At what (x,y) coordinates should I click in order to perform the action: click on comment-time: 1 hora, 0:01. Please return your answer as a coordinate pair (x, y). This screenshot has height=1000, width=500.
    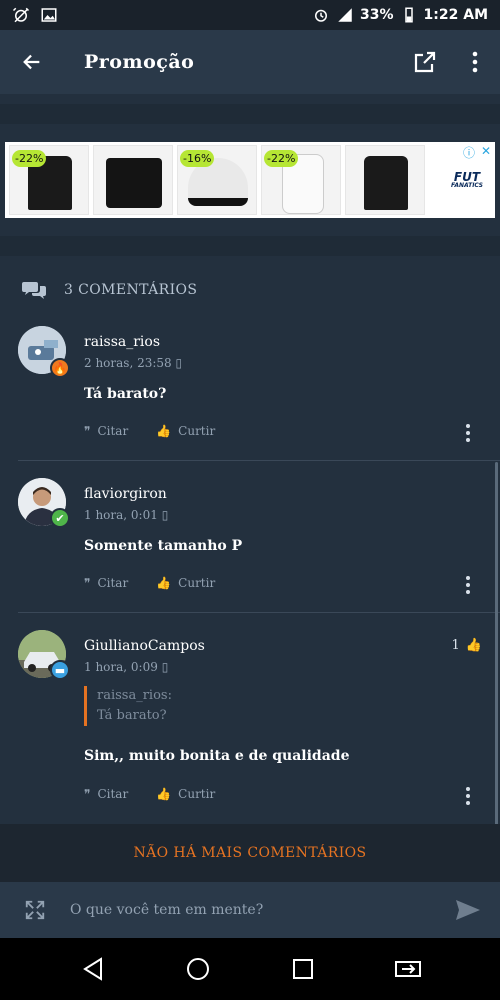
    Looking at the image, I should click on (121, 515).